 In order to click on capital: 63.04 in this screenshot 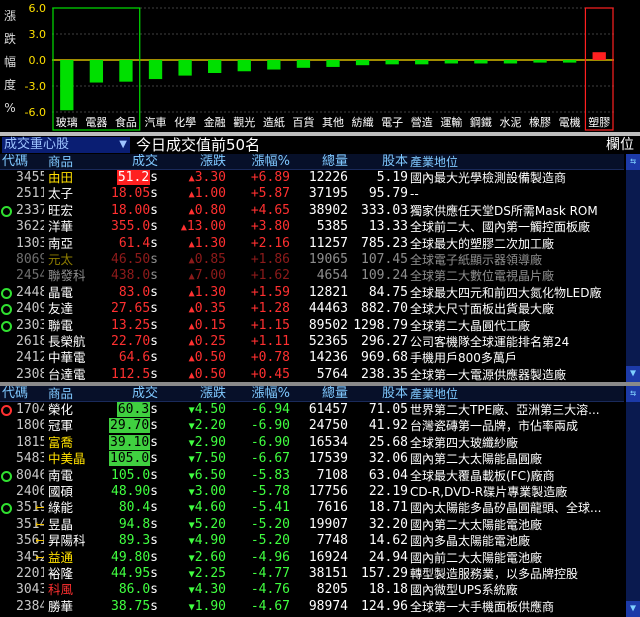, I will do `click(388, 475)`.